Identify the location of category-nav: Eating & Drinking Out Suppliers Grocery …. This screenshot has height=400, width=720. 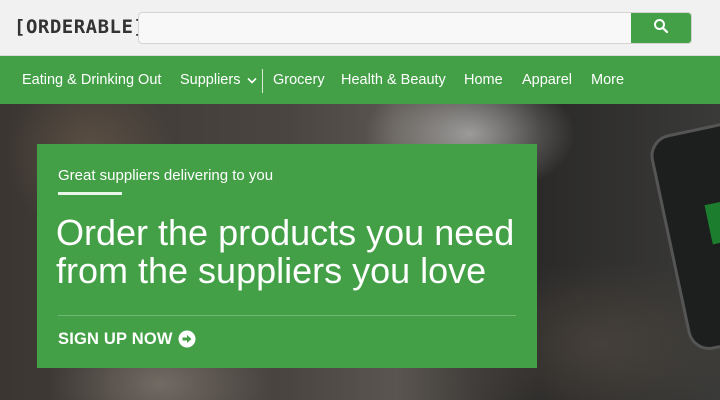
(360, 80).